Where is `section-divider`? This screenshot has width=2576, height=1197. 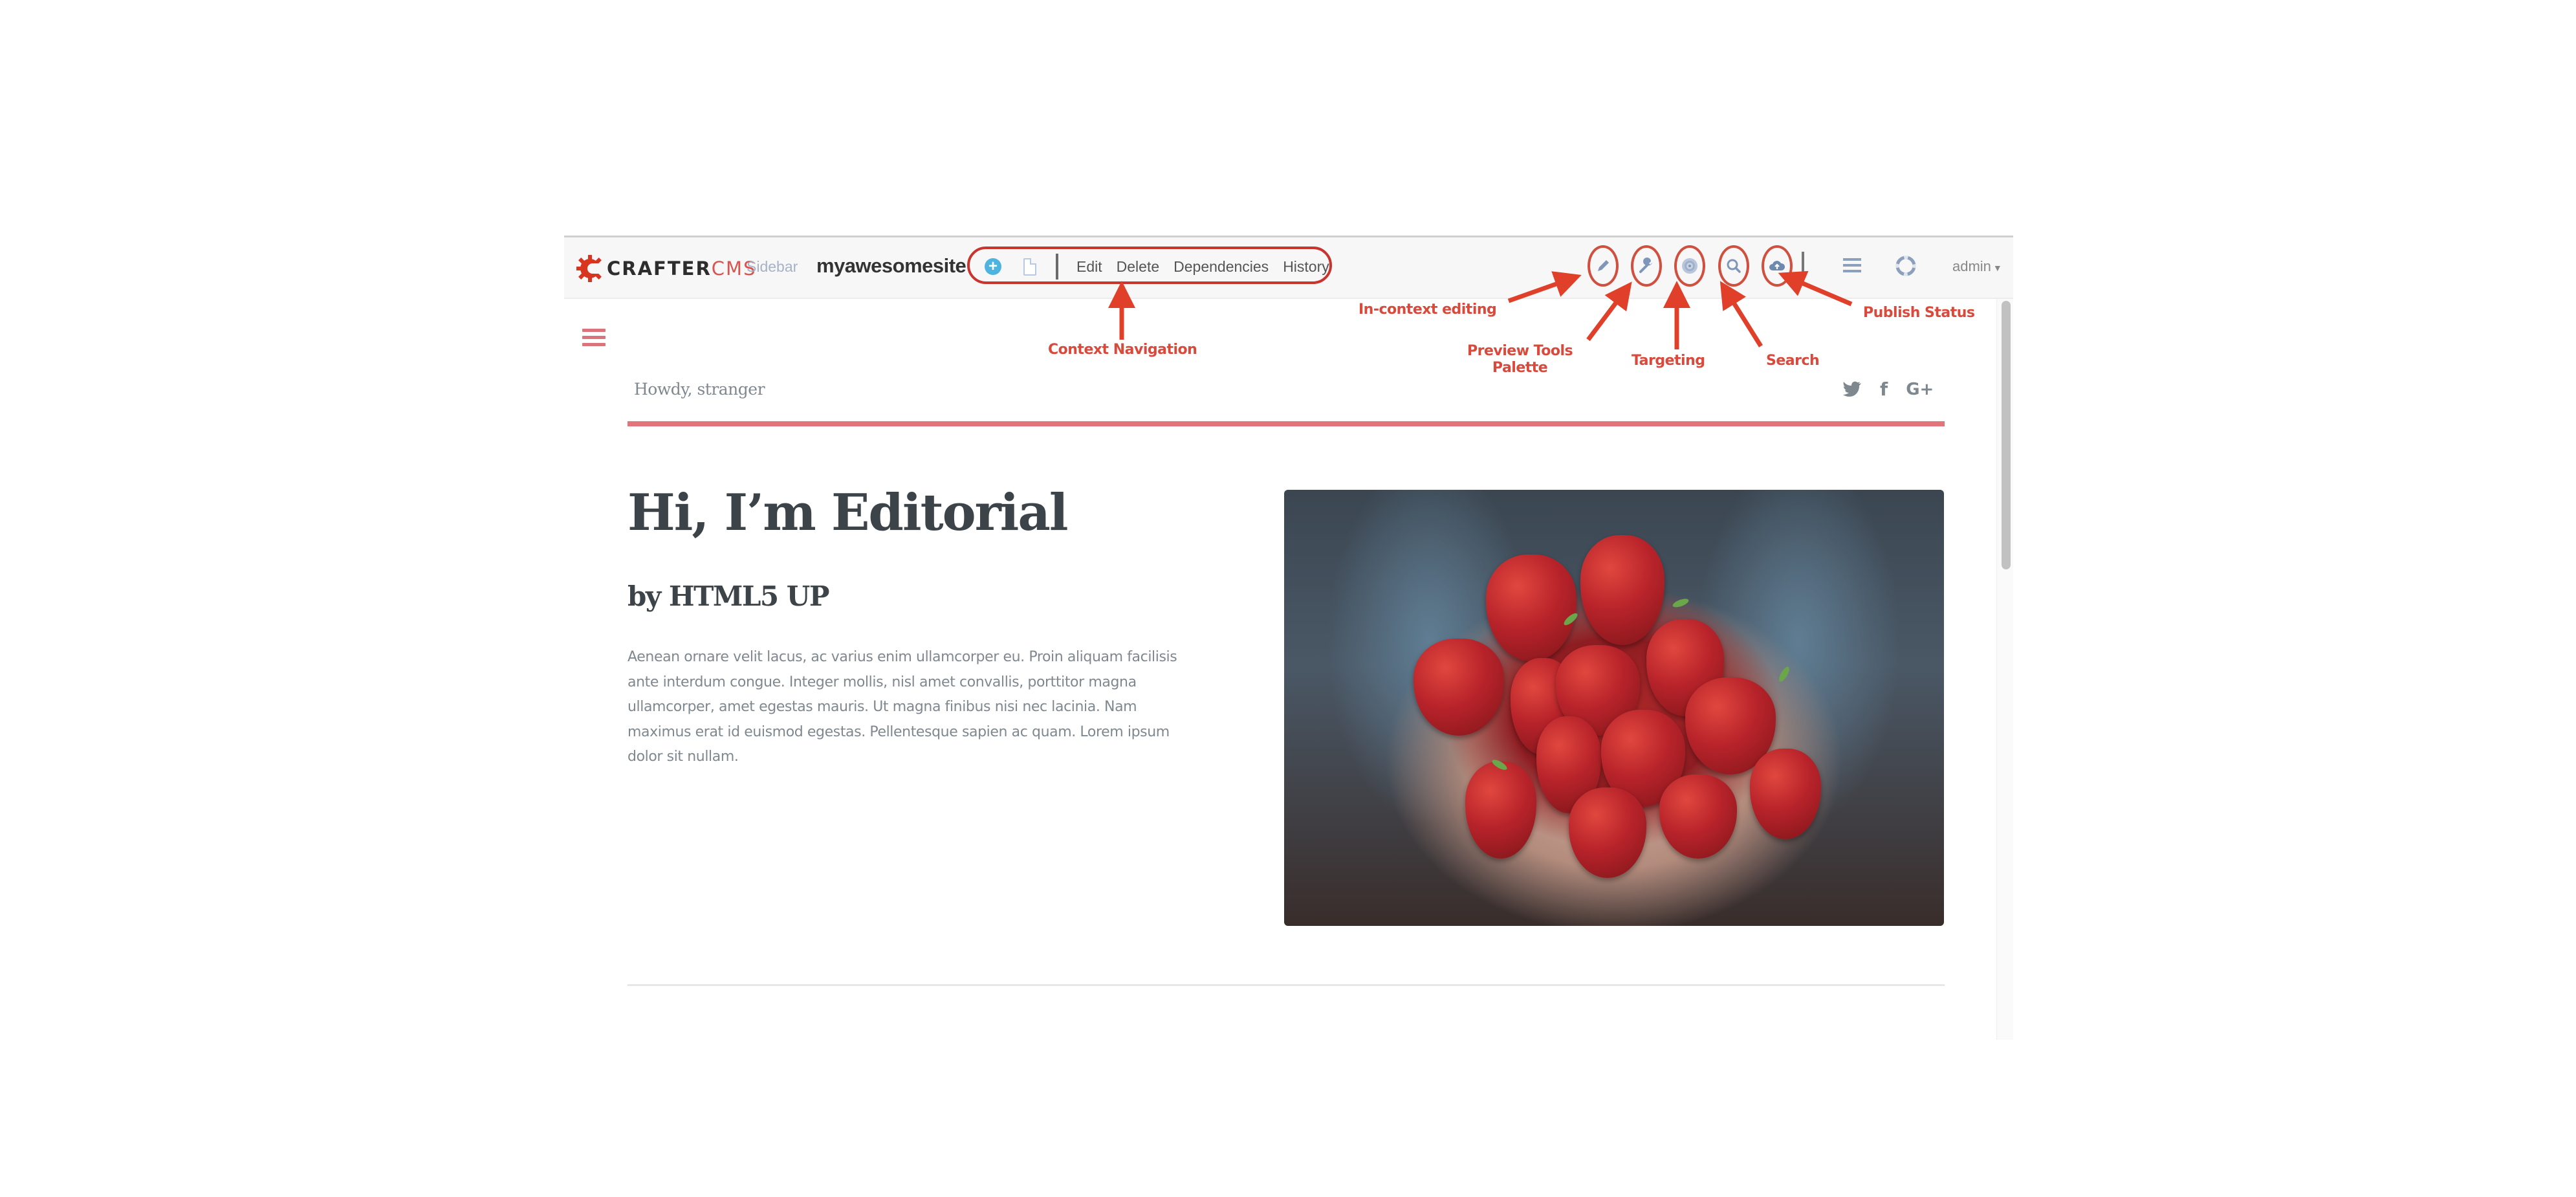
section-divider is located at coordinates (1286, 985).